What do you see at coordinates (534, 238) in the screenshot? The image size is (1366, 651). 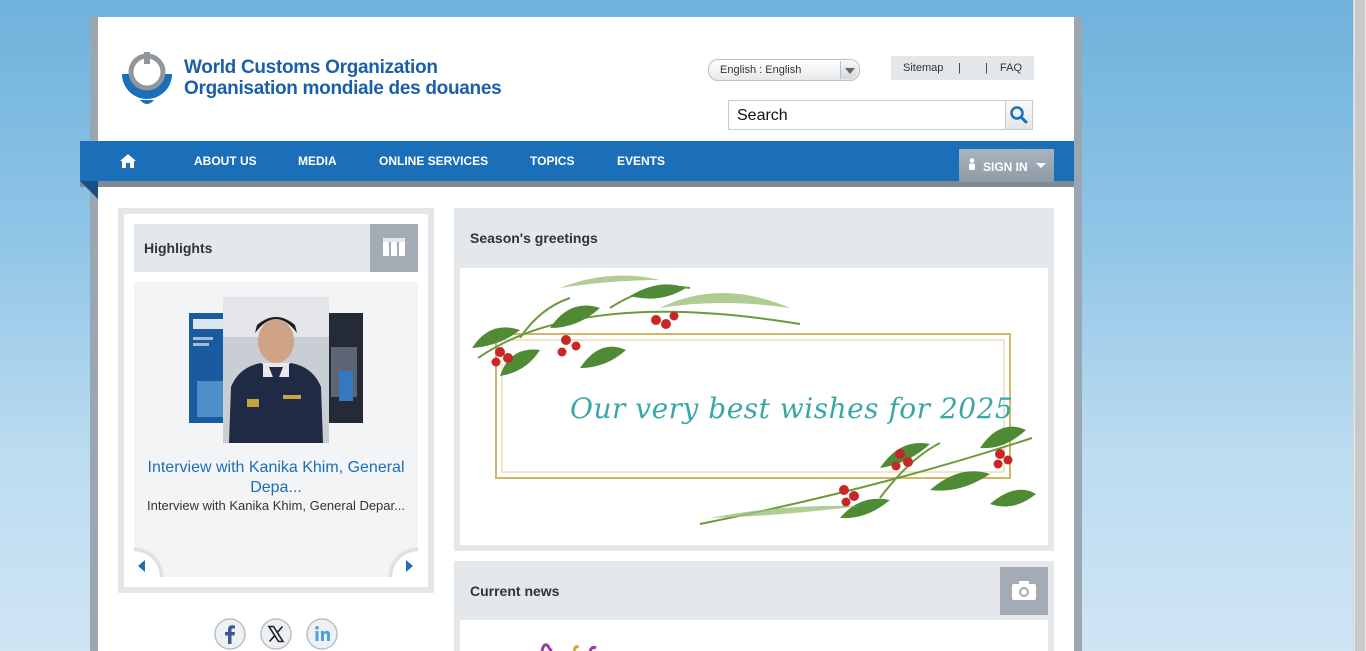 I see `season-title: Season's greetings` at bounding box center [534, 238].